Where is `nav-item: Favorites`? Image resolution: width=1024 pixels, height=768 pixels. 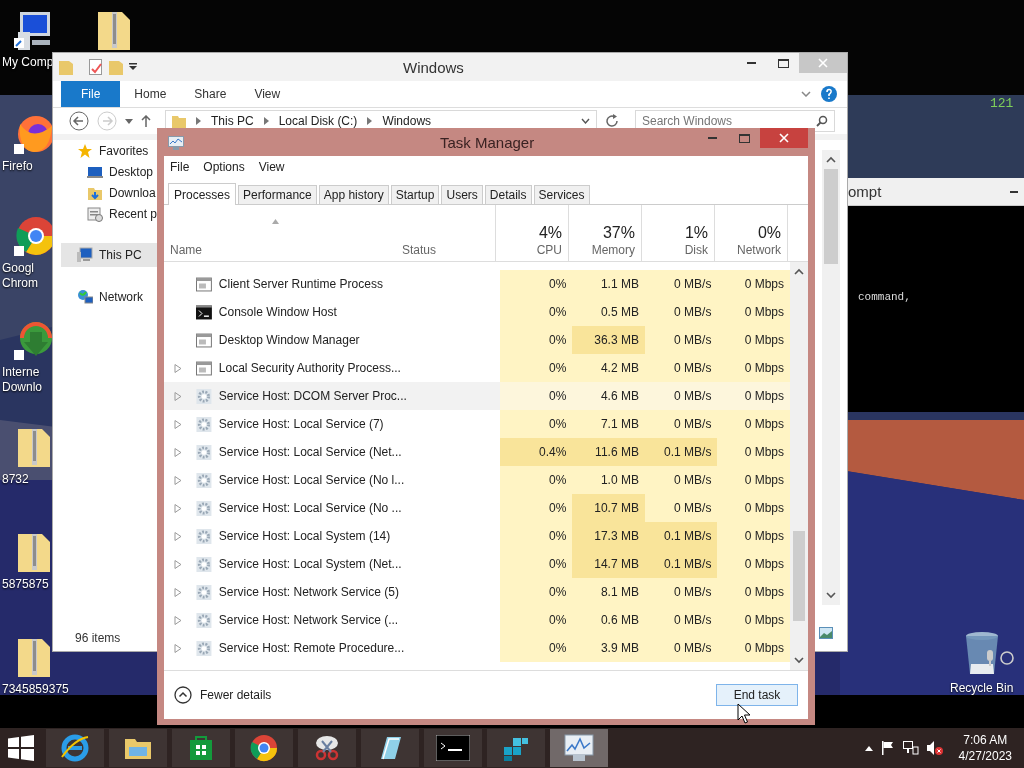 nav-item: Favorites is located at coordinates (113, 150).